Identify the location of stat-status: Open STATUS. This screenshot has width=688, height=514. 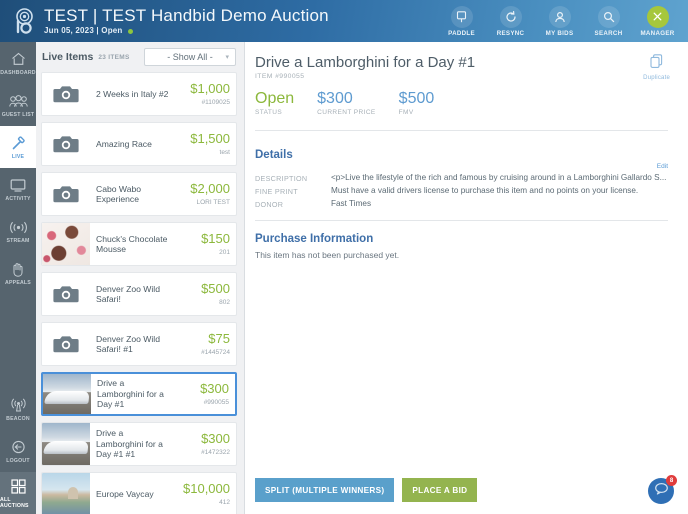
(274, 103).